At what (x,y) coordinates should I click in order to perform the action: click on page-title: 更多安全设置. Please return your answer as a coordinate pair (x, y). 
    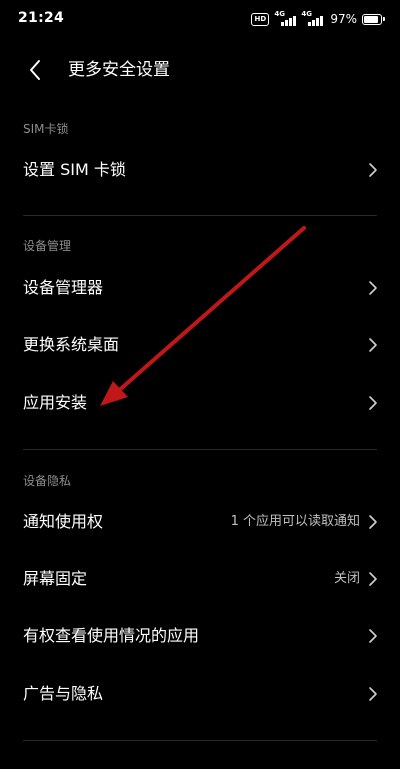
    Looking at the image, I should click on (119, 70).